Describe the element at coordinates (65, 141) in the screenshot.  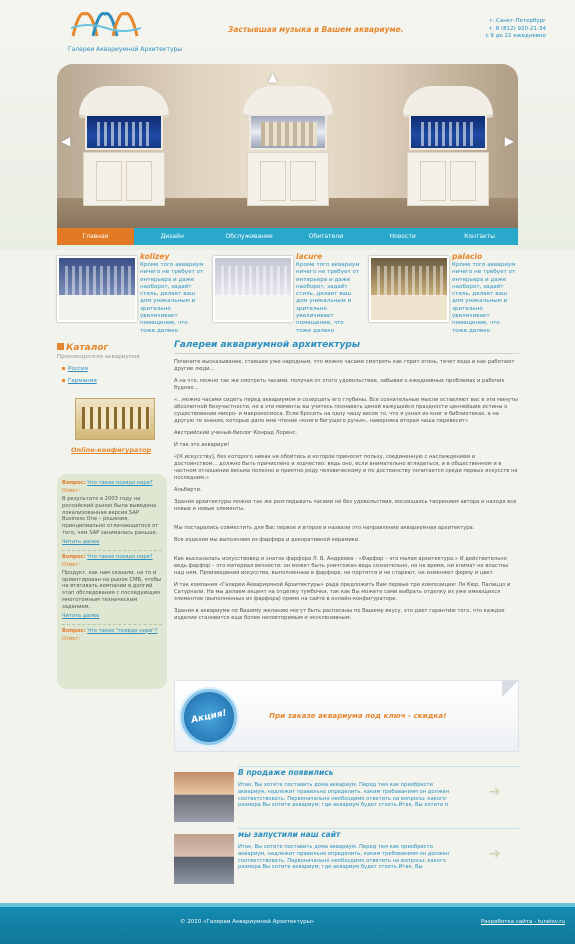
I see `arrow-left-icon: ◀` at that location.